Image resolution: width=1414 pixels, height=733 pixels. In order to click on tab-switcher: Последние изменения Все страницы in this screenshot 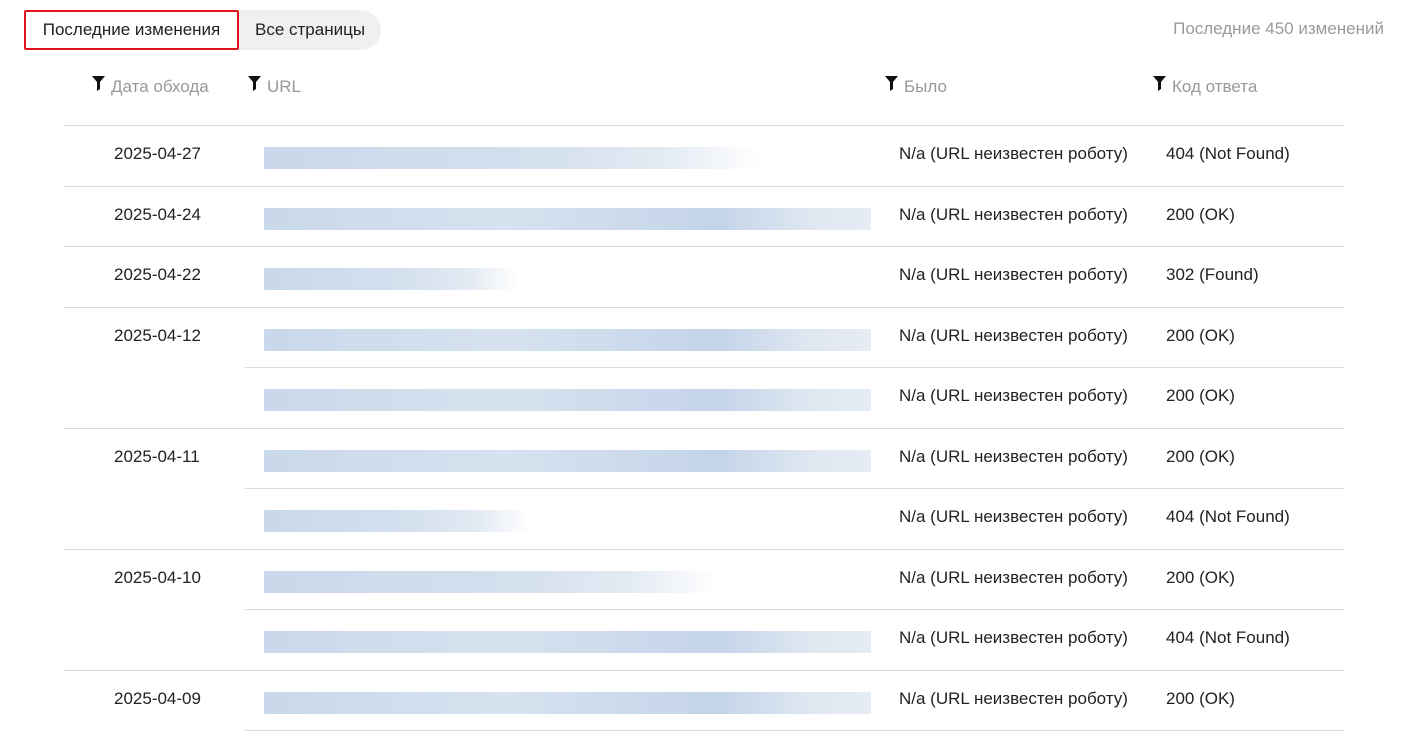, I will do `click(203, 30)`.